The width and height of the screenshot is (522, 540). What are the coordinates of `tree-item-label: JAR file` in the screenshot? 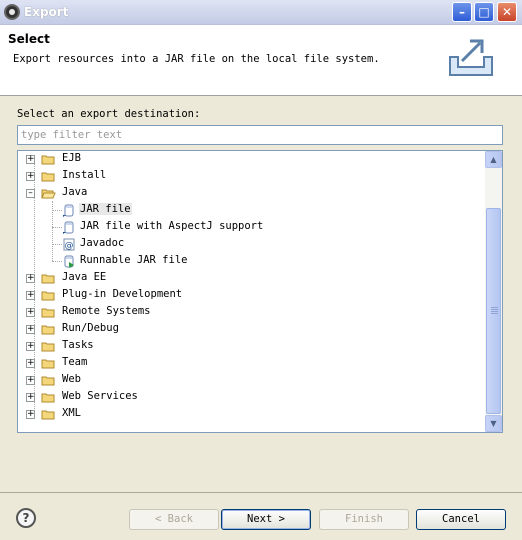 It's located at (105, 209).